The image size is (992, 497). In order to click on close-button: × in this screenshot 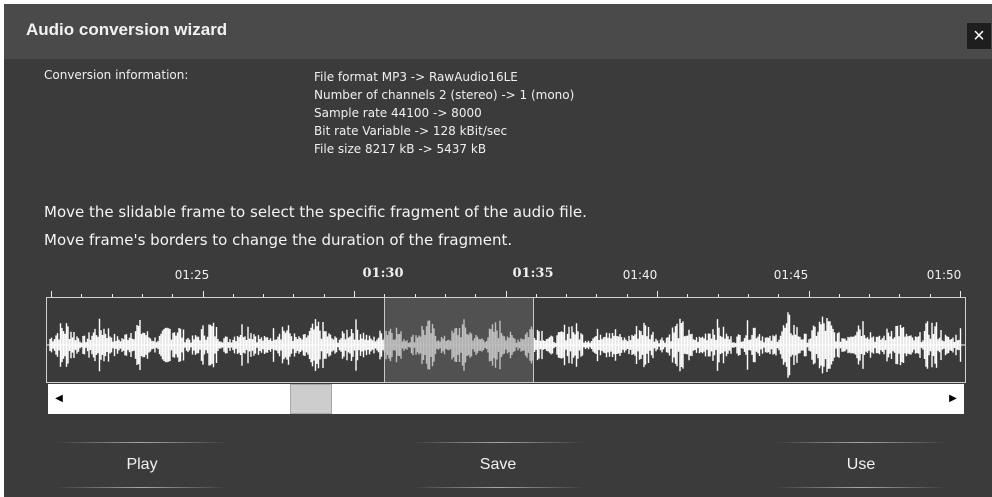, I will do `click(979, 36)`.